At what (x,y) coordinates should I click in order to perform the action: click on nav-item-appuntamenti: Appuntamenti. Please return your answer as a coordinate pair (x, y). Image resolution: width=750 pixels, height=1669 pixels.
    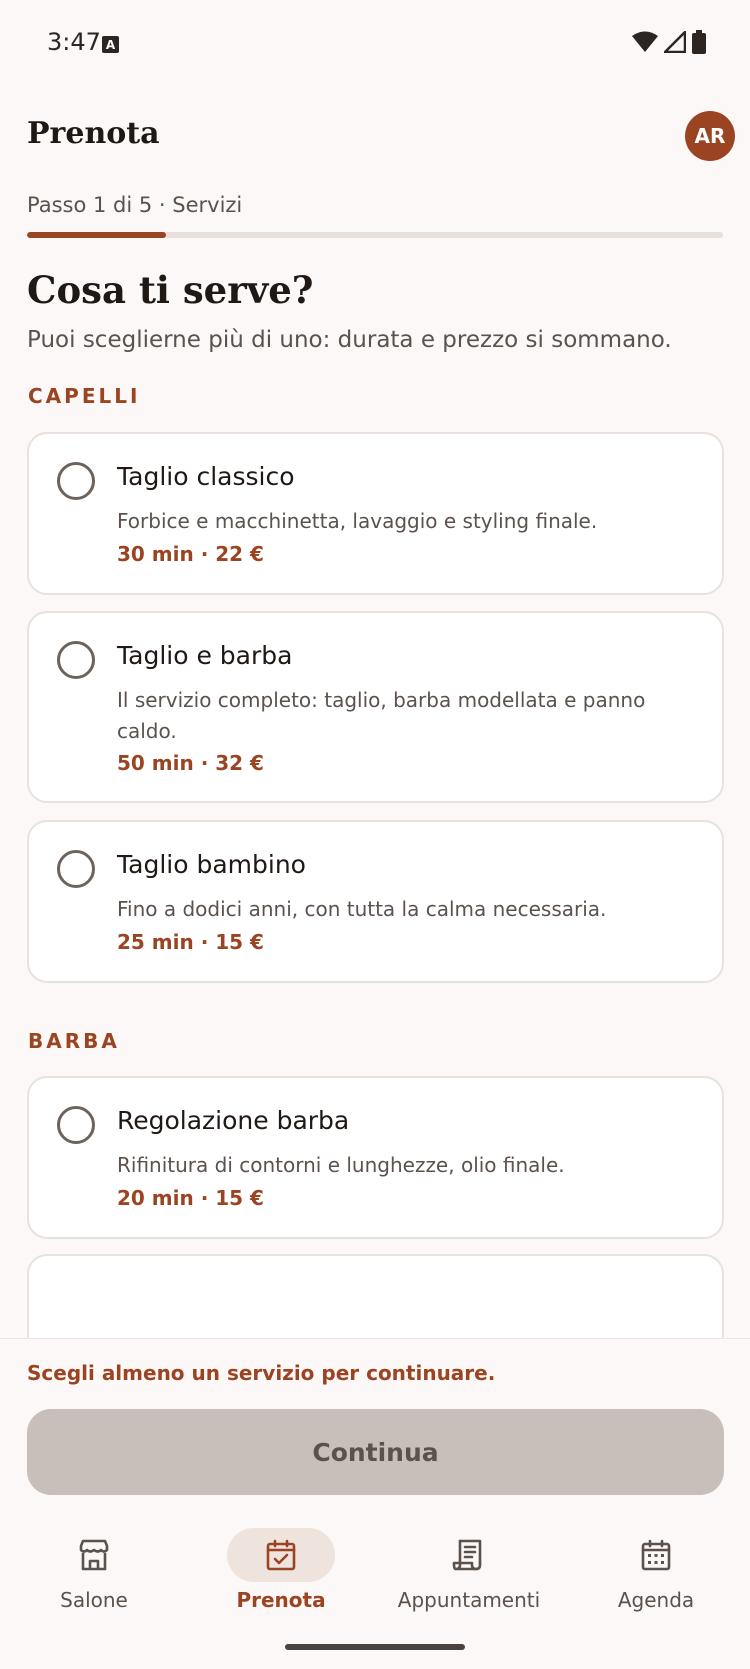
    Looking at the image, I should click on (469, 1575).